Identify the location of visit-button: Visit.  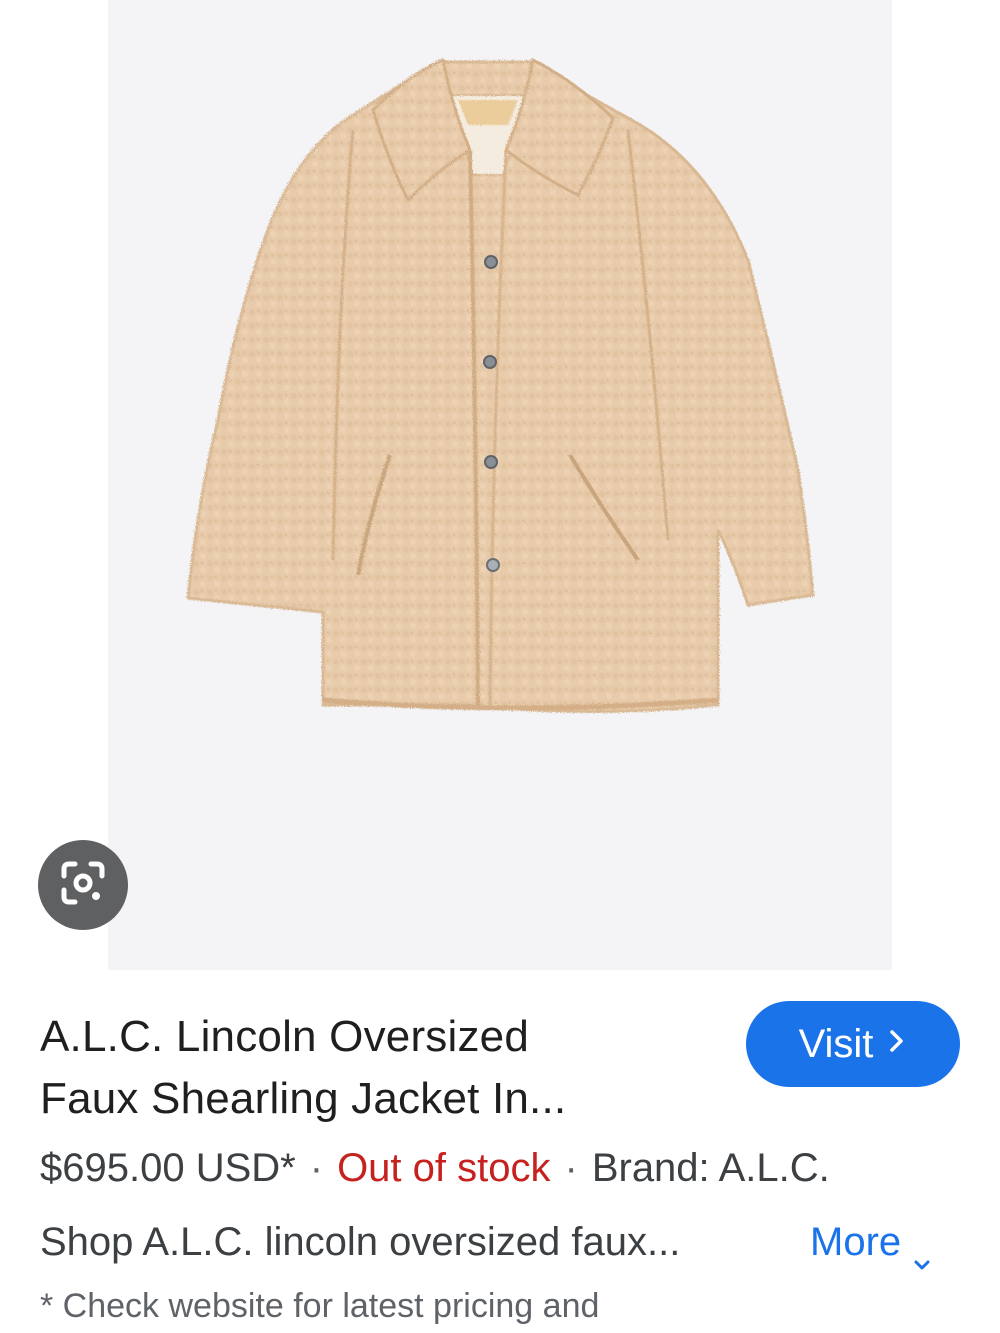
(853, 1044).